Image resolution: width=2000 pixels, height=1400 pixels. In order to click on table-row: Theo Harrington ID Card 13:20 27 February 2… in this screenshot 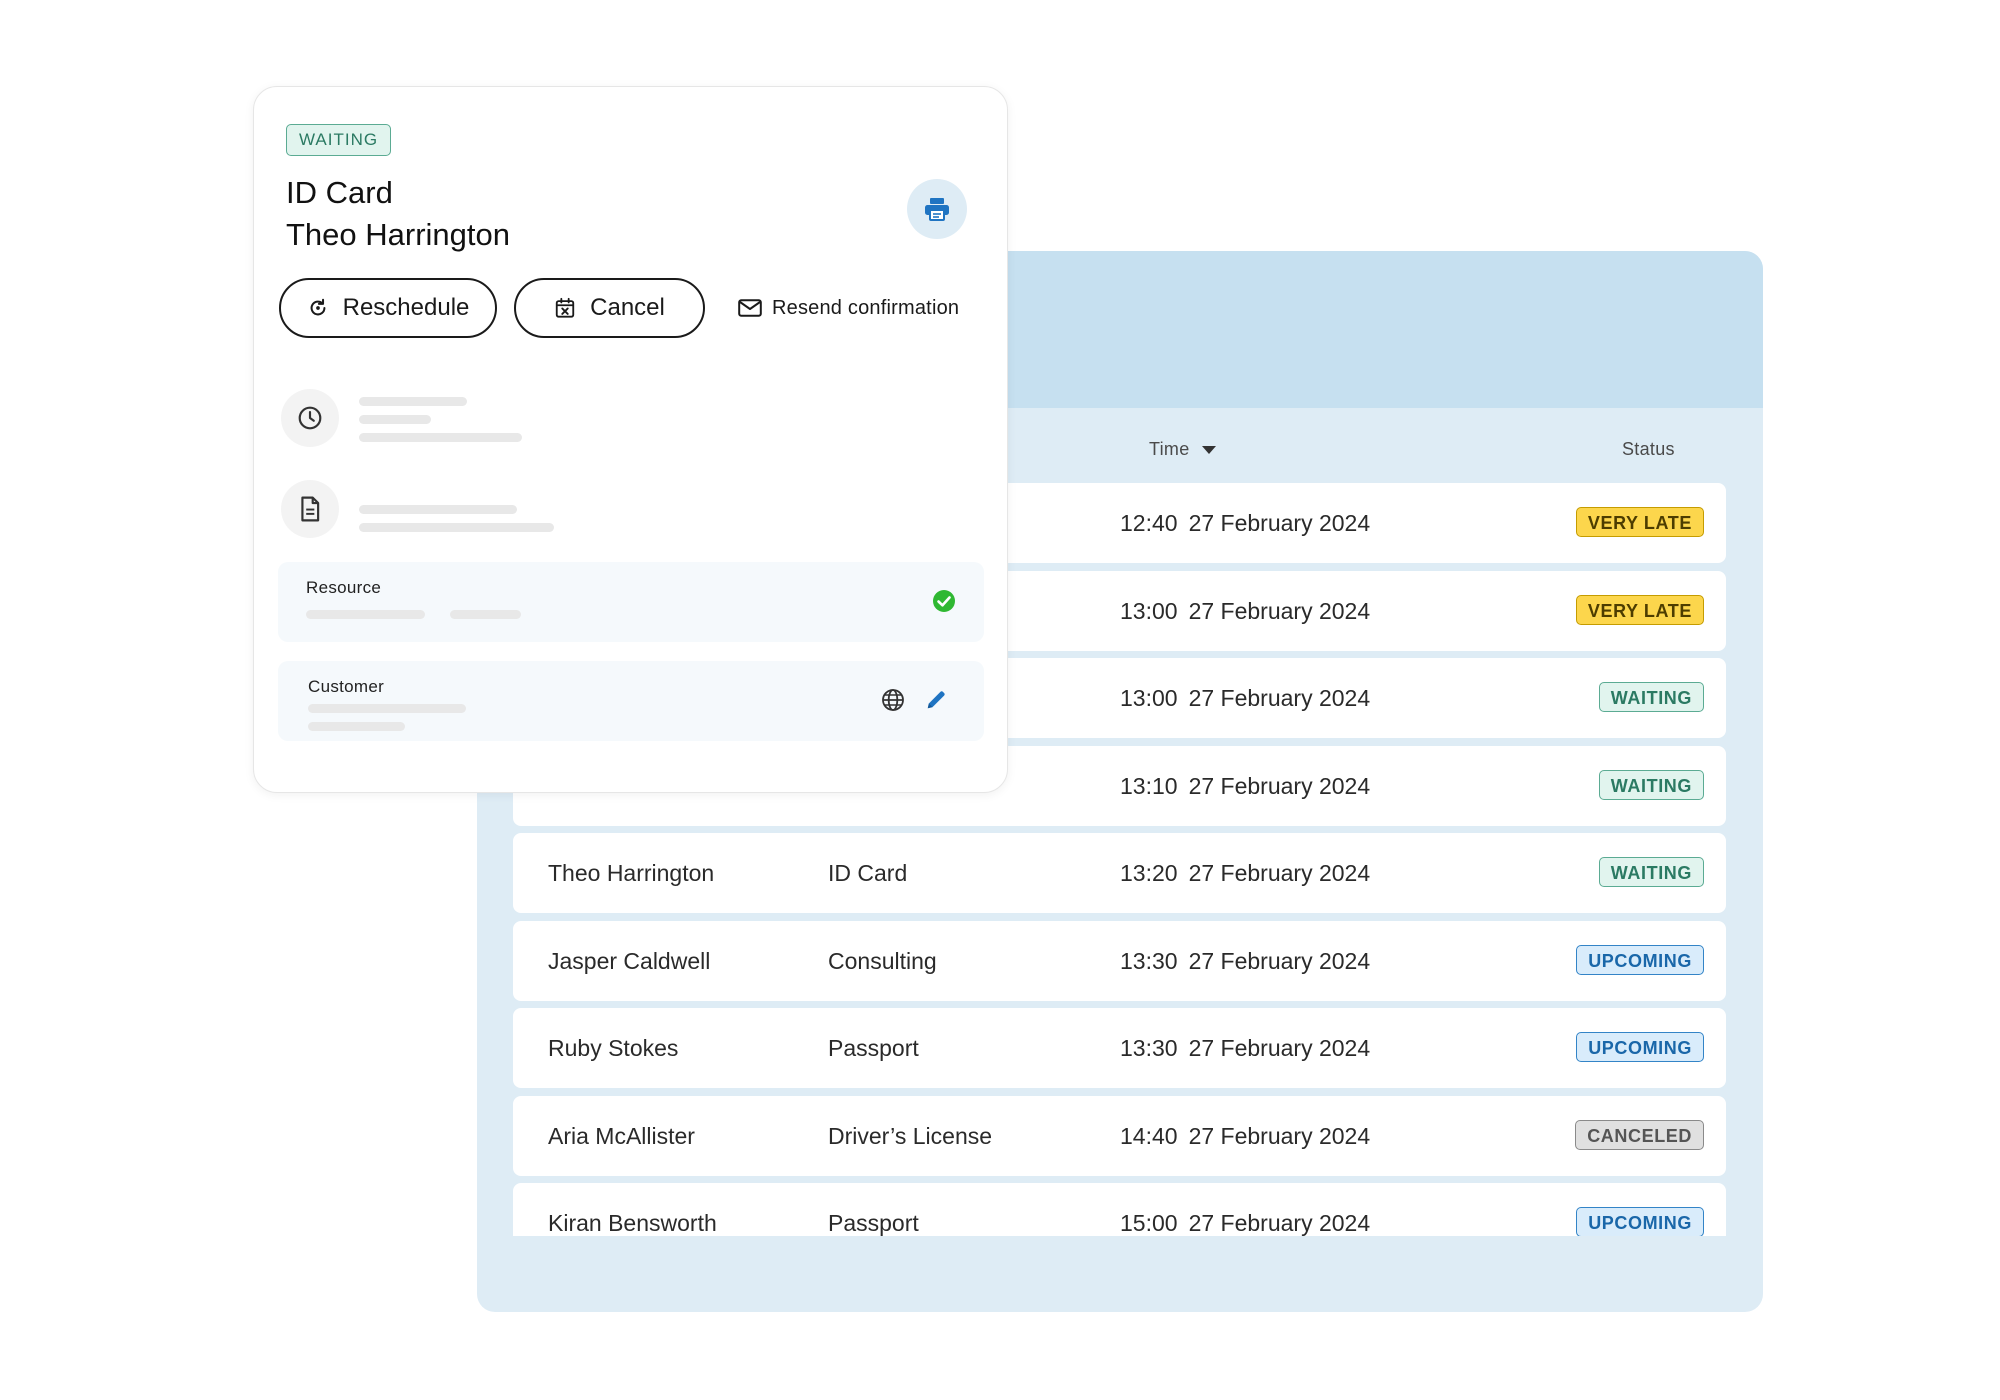, I will do `click(1119, 873)`.